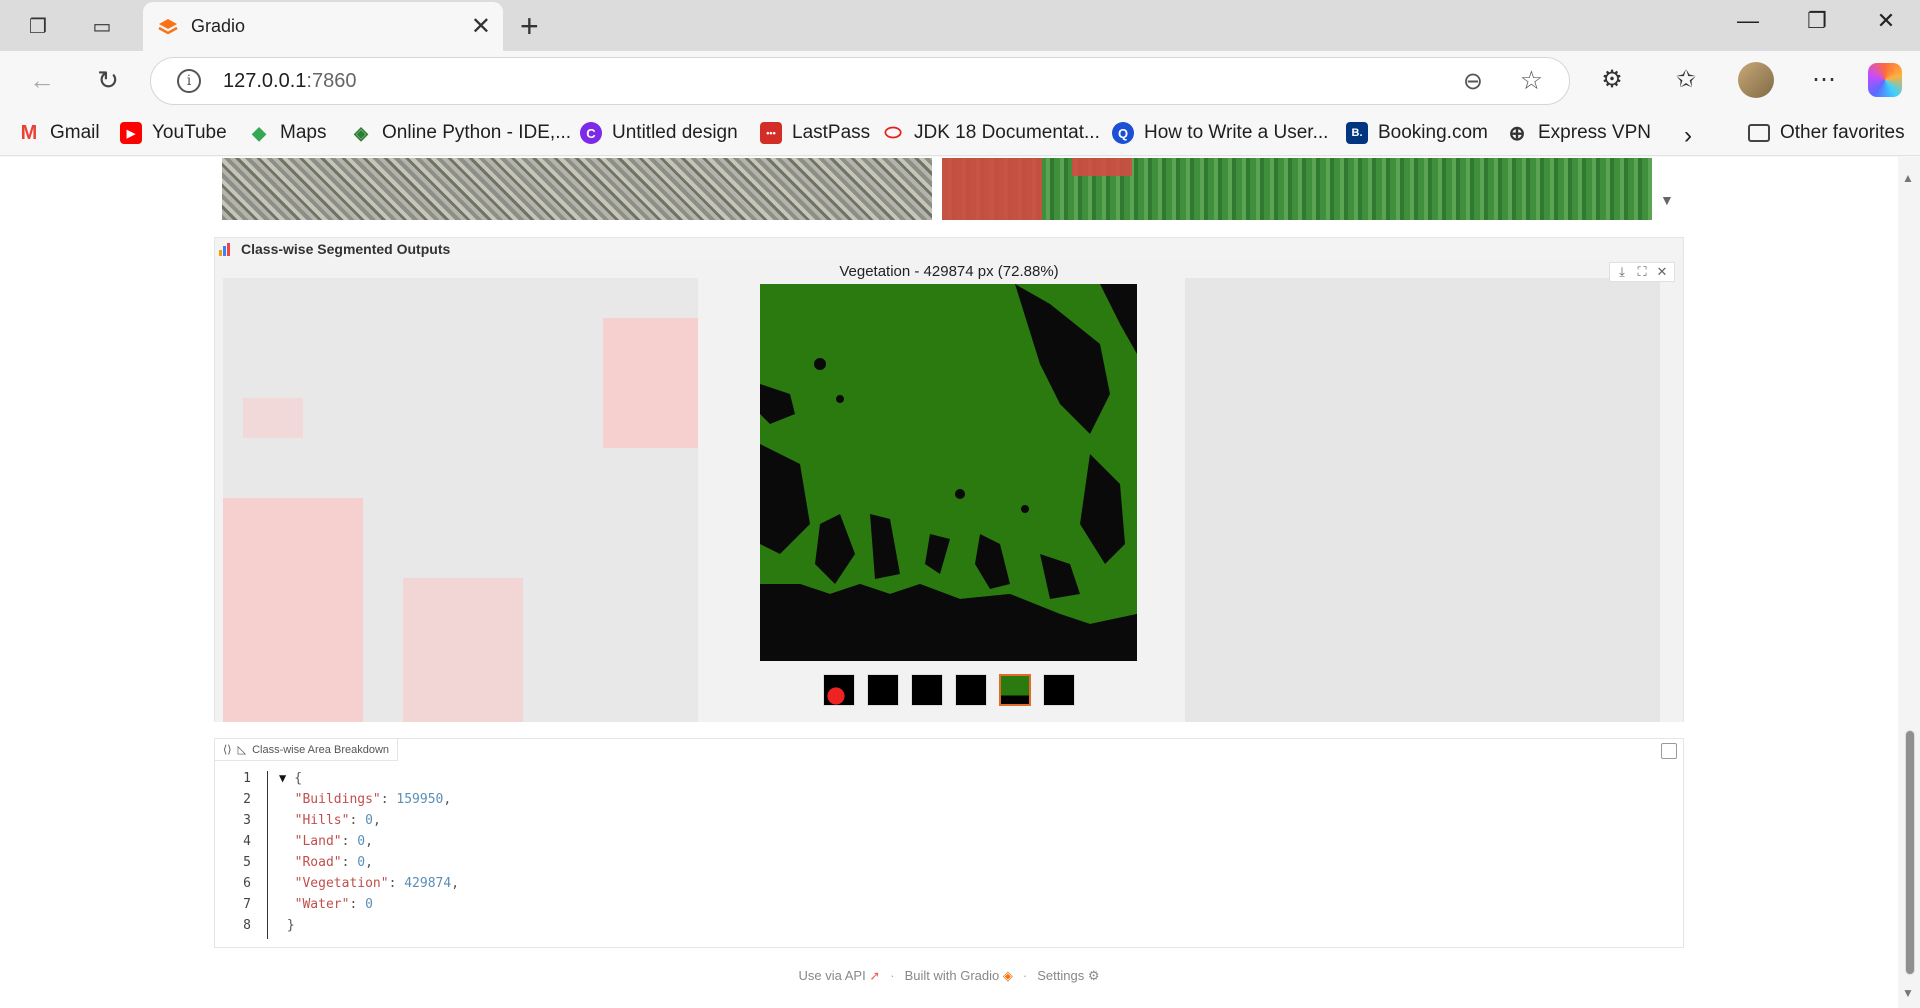 This screenshot has height=1008, width=1920. What do you see at coordinates (1059, 690) in the screenshot?
I see `thumbnail-water` at bounding box center [1059, 690].